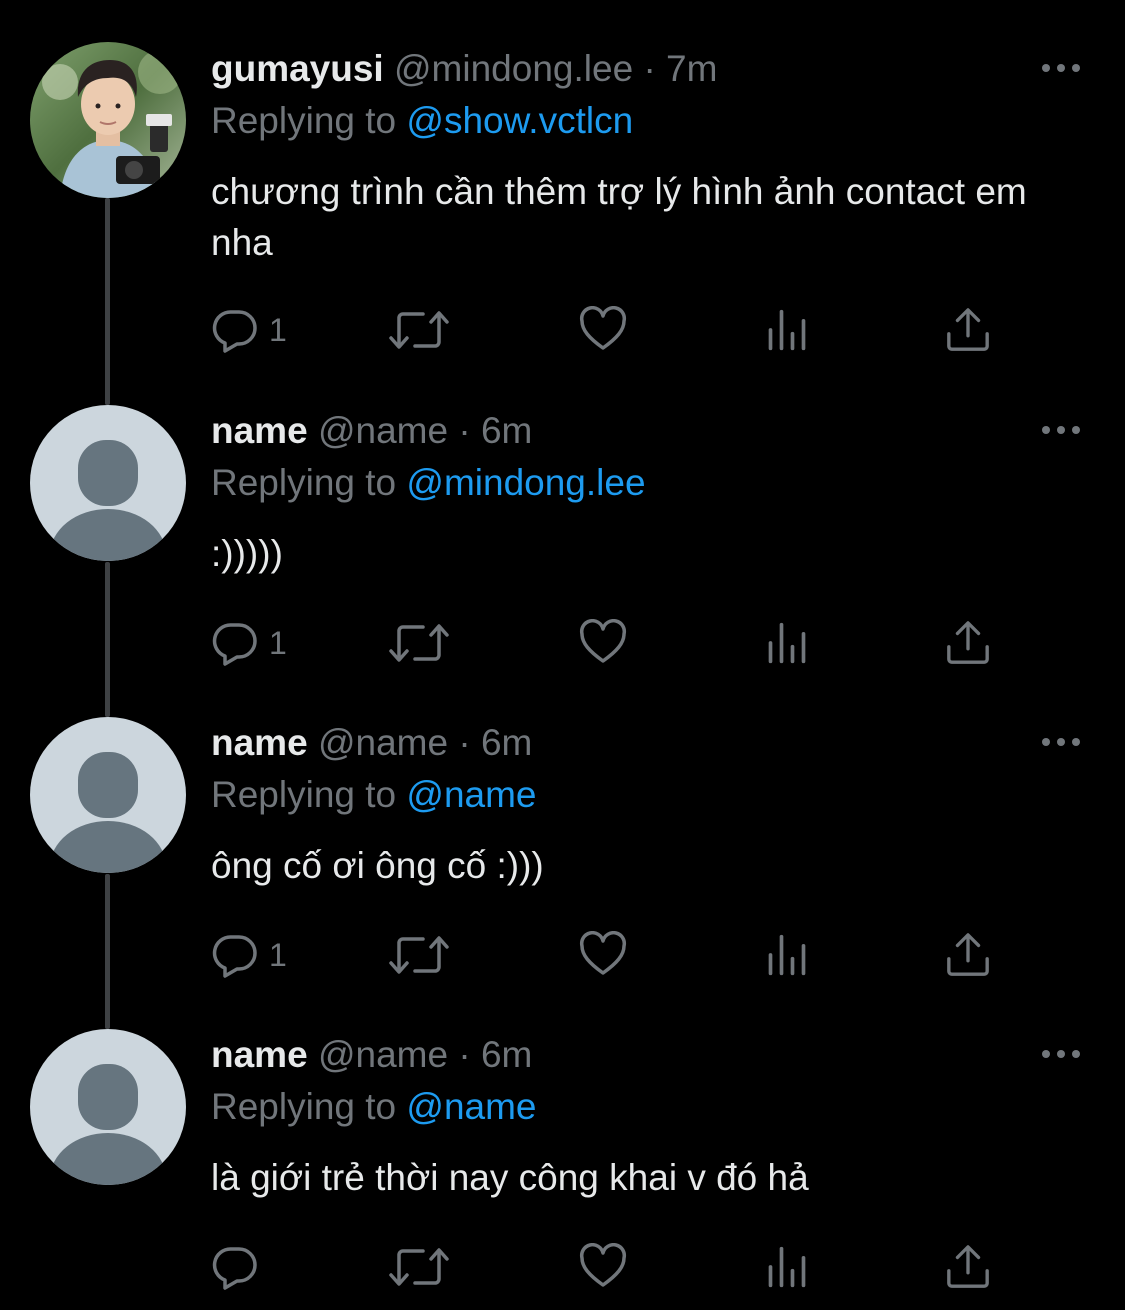  I want to click on action-bar, so click(611, 1267).